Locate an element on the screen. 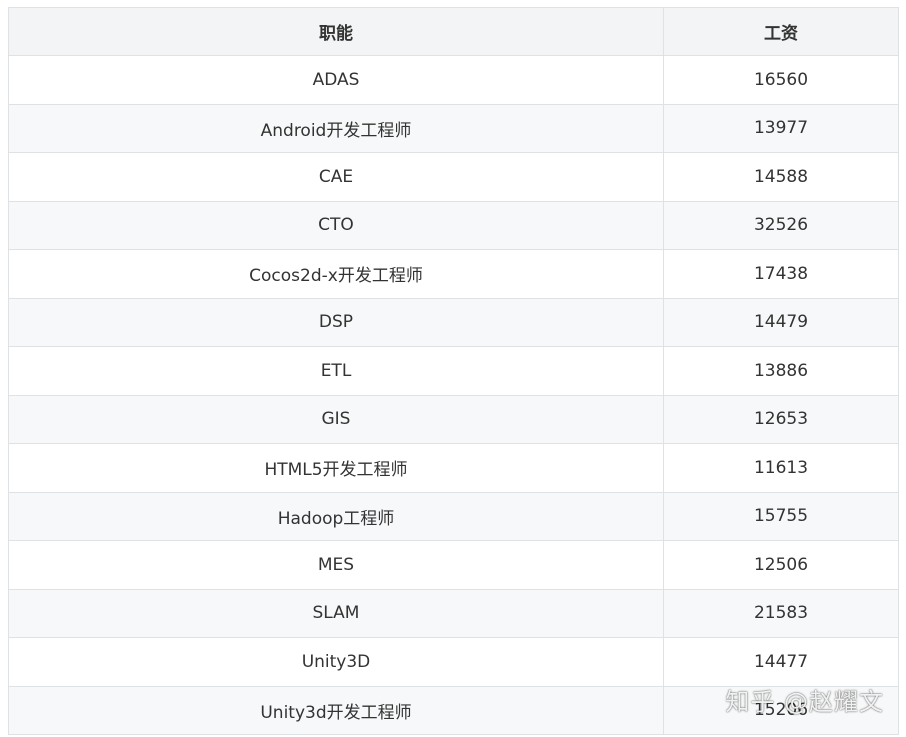 This screenshot has height=737, width=906. cell-salary: 32526 is located at coordinates (781, 225).